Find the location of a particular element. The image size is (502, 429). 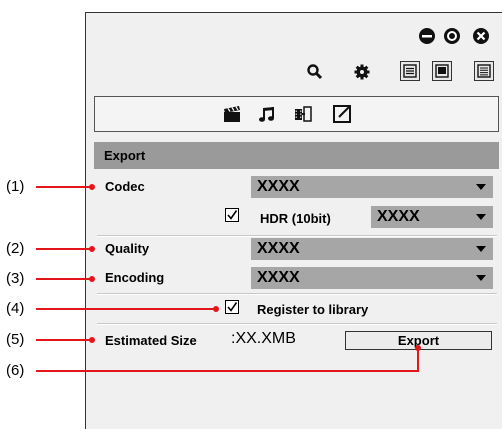

close-icon is located at coordinates (481, 36).